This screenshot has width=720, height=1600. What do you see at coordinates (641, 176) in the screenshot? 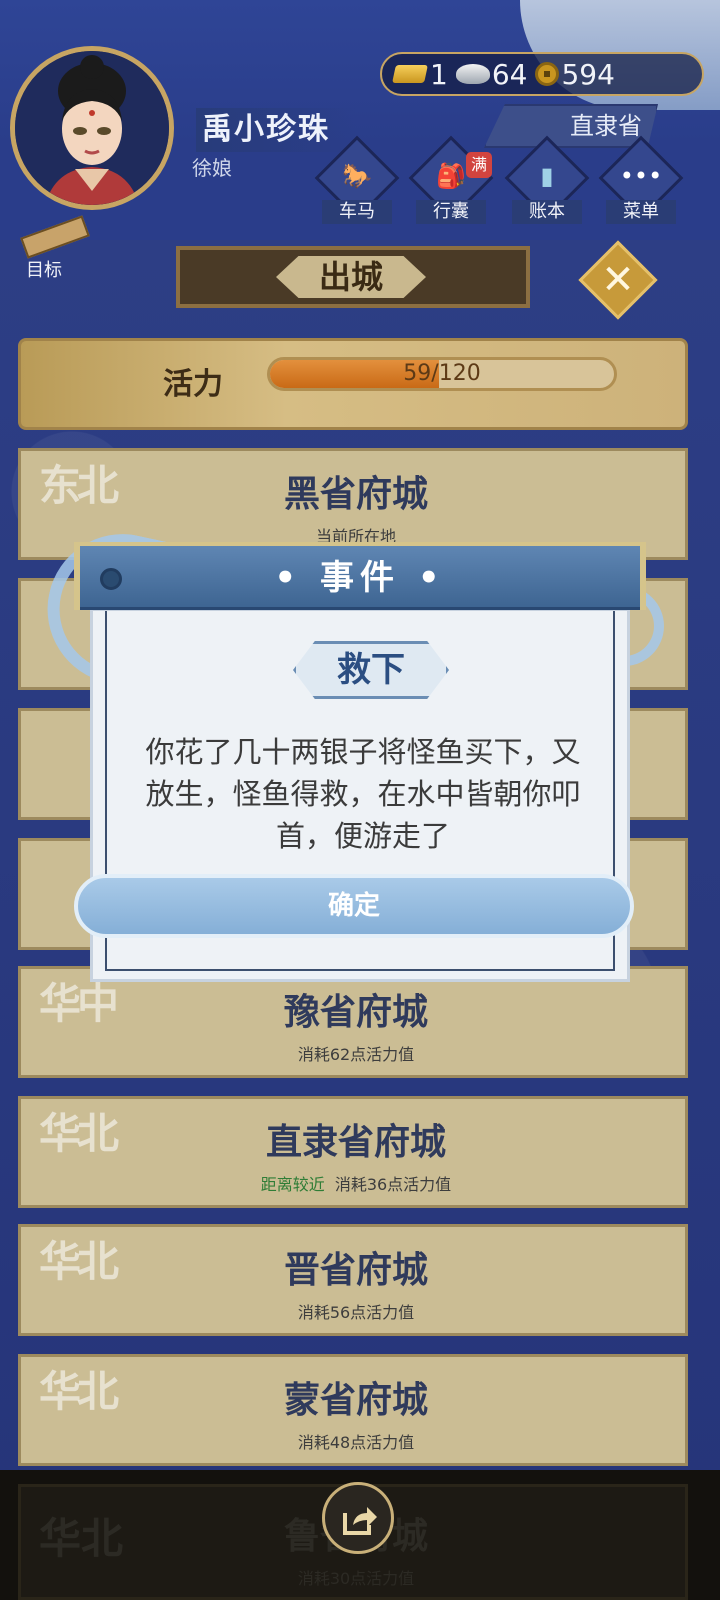
I see `more-icon: •••` at bounding box center [641, 176].